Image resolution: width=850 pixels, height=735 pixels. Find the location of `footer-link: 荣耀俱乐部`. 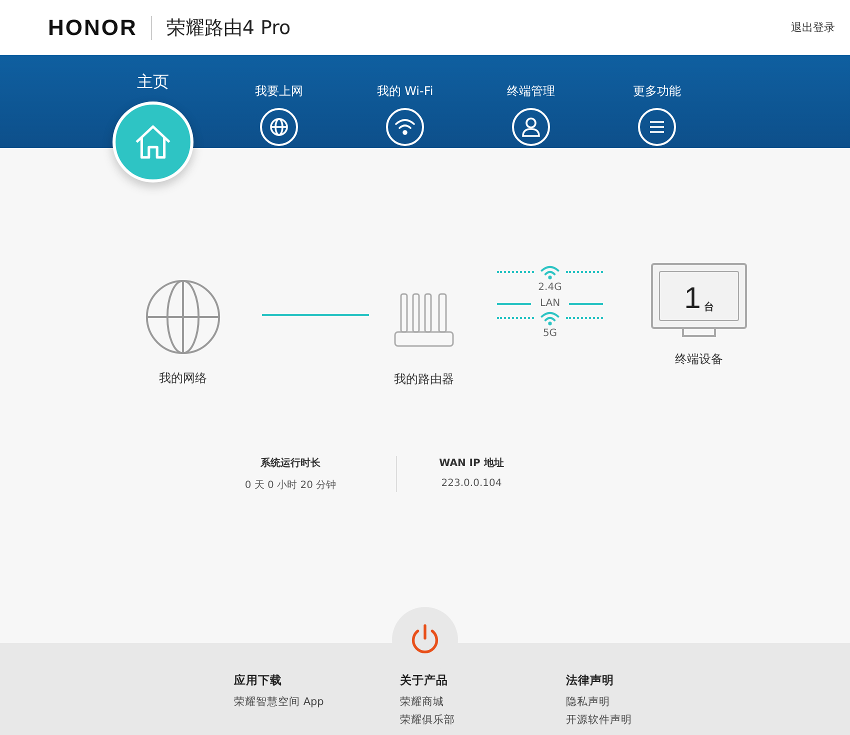

footer-link: 荣耀俱乐部 is located at coordinates (483, 720).